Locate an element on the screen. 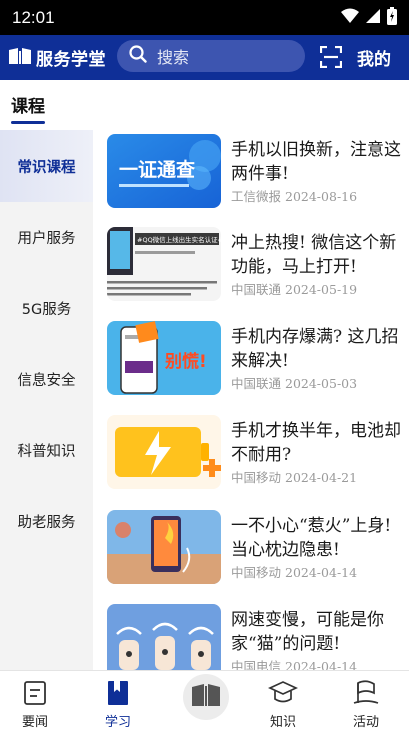  nav-item-study: 学习 is located at coordinates (118, 705).